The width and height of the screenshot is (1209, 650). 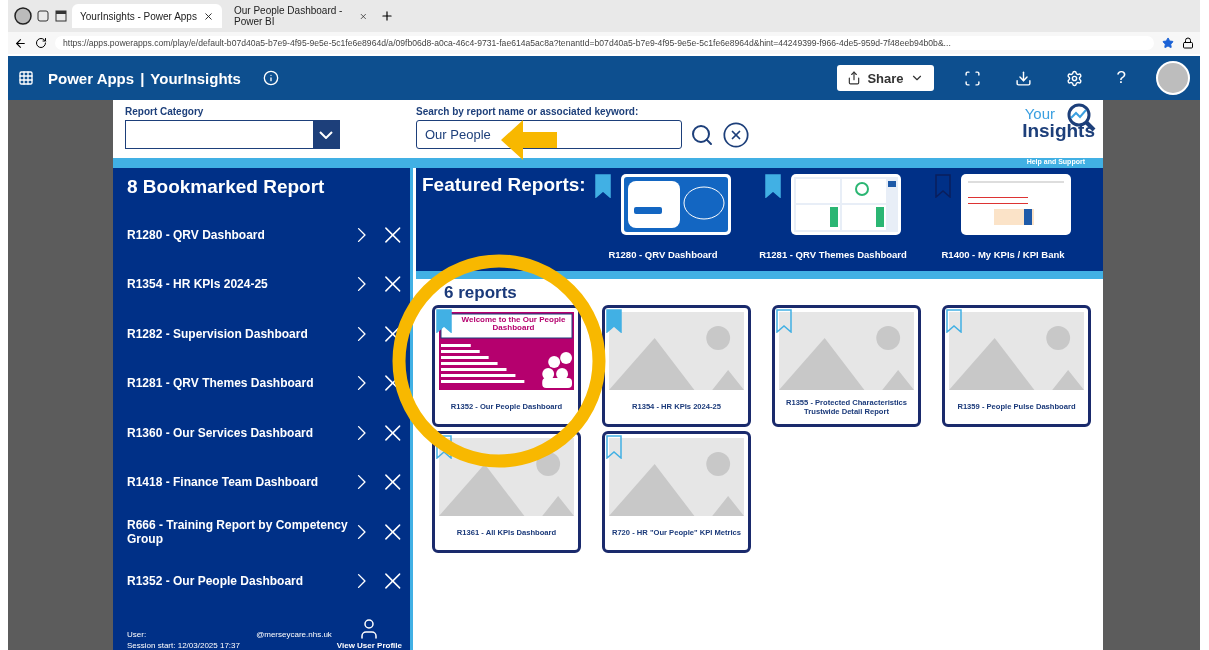 I want to click on chevron-down-icon, so click(x=326, y=134).